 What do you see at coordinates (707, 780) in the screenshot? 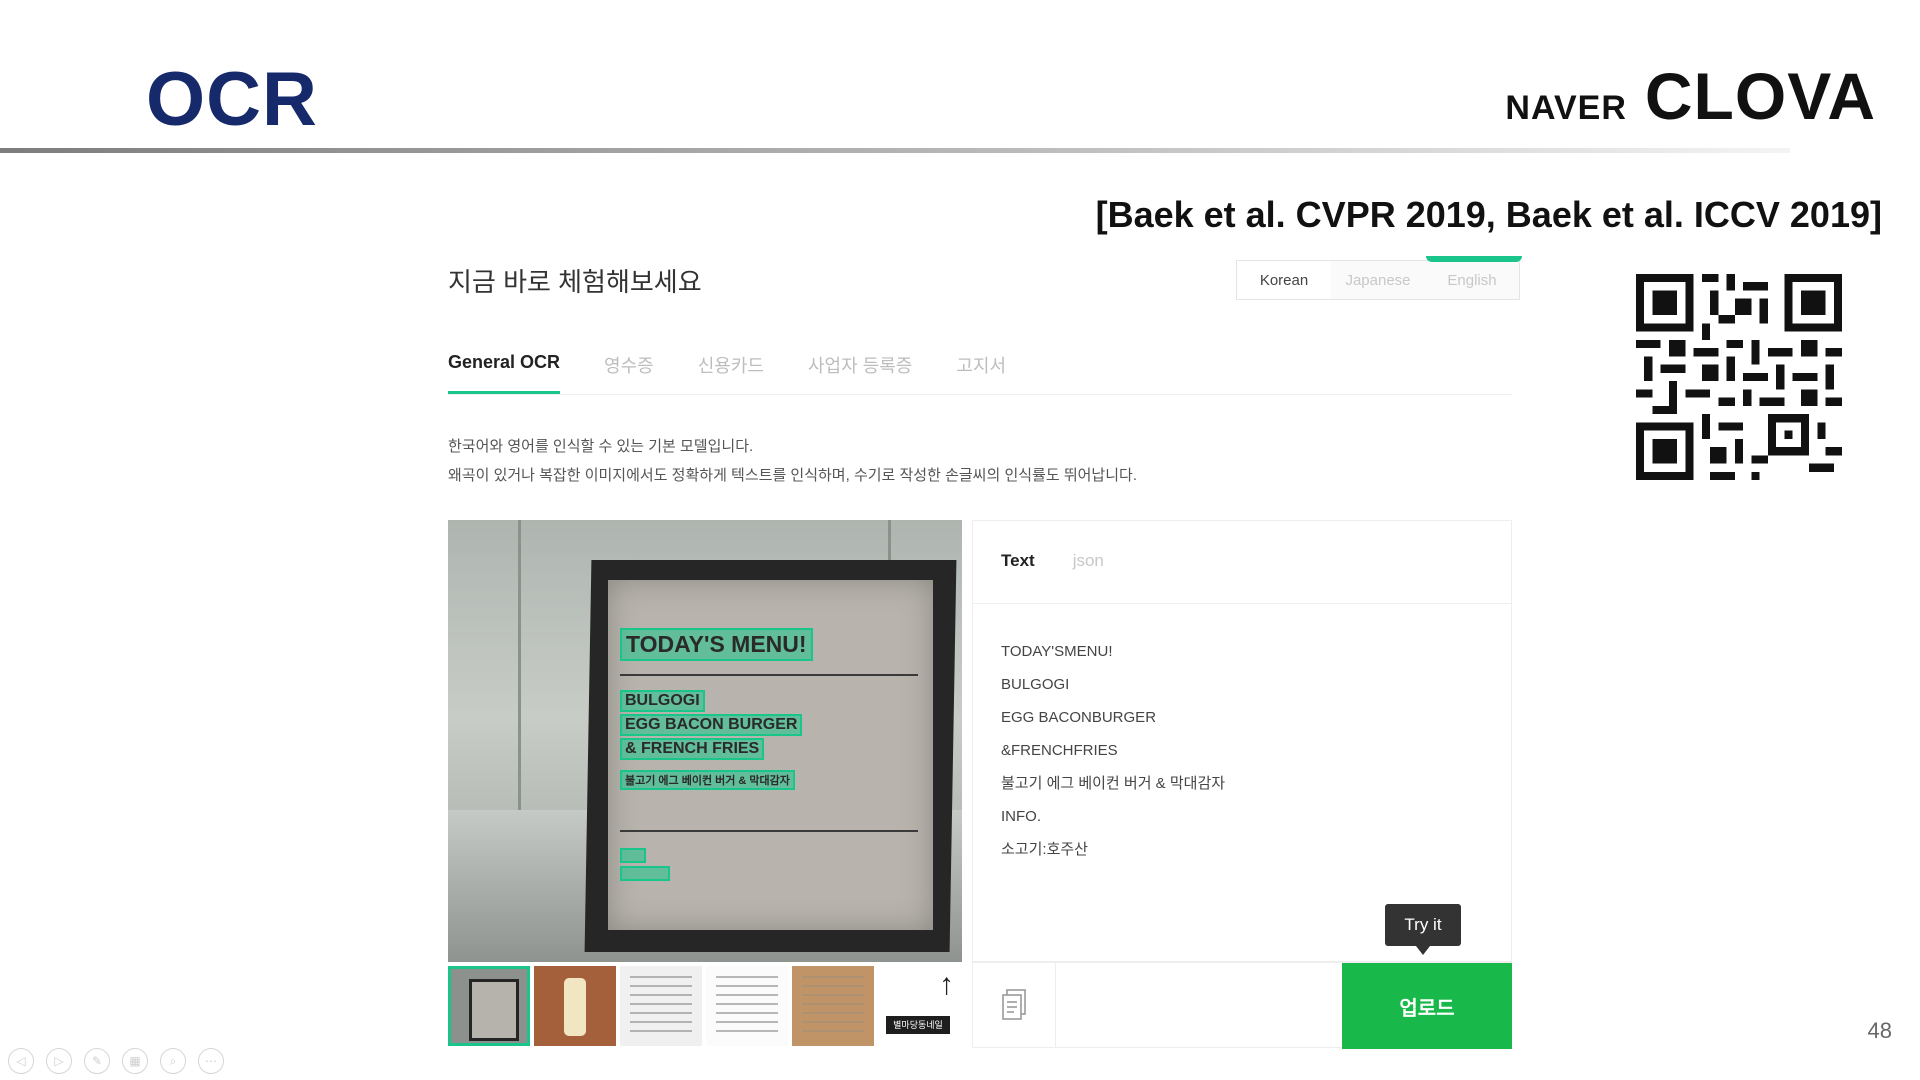
I see `detected-text-box: 불고기 에그 베이컨 버거 & 막대감자` at bounding box center [707, 780].